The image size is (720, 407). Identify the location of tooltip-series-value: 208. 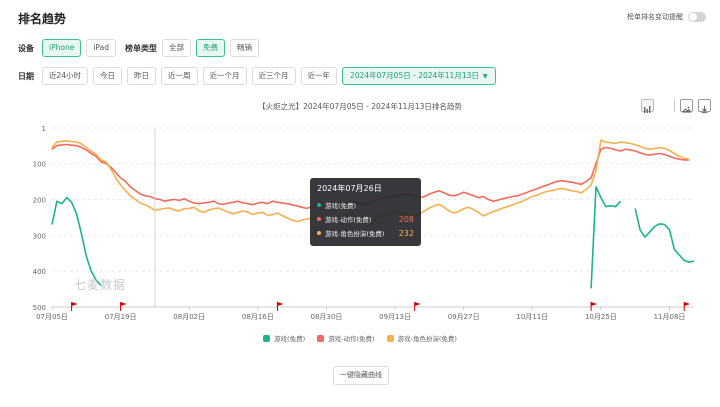
(406, 219).